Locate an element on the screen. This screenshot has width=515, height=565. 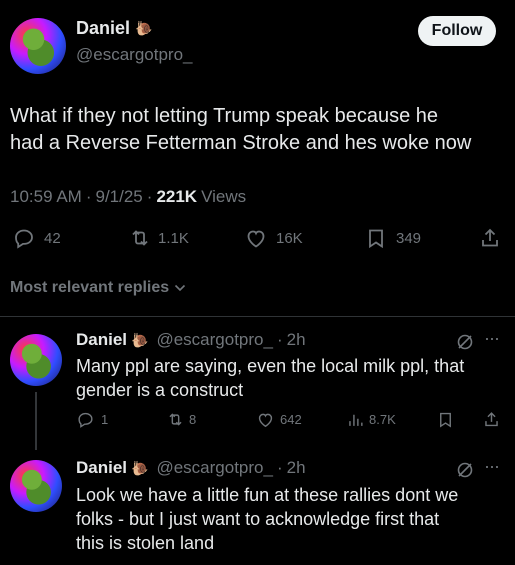
sort-label: Most relevant replies is located at coordinates (90, 287).